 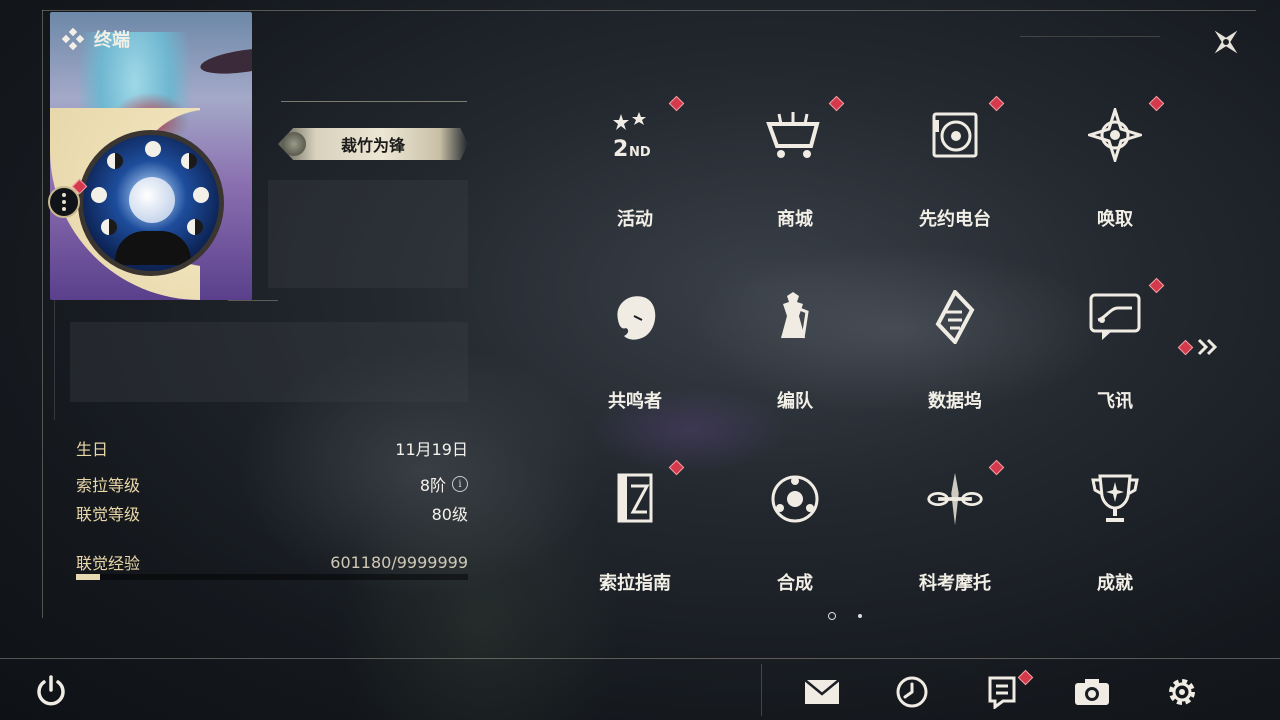 I want to click on close-star-icon, so click(x=1226, y=42).